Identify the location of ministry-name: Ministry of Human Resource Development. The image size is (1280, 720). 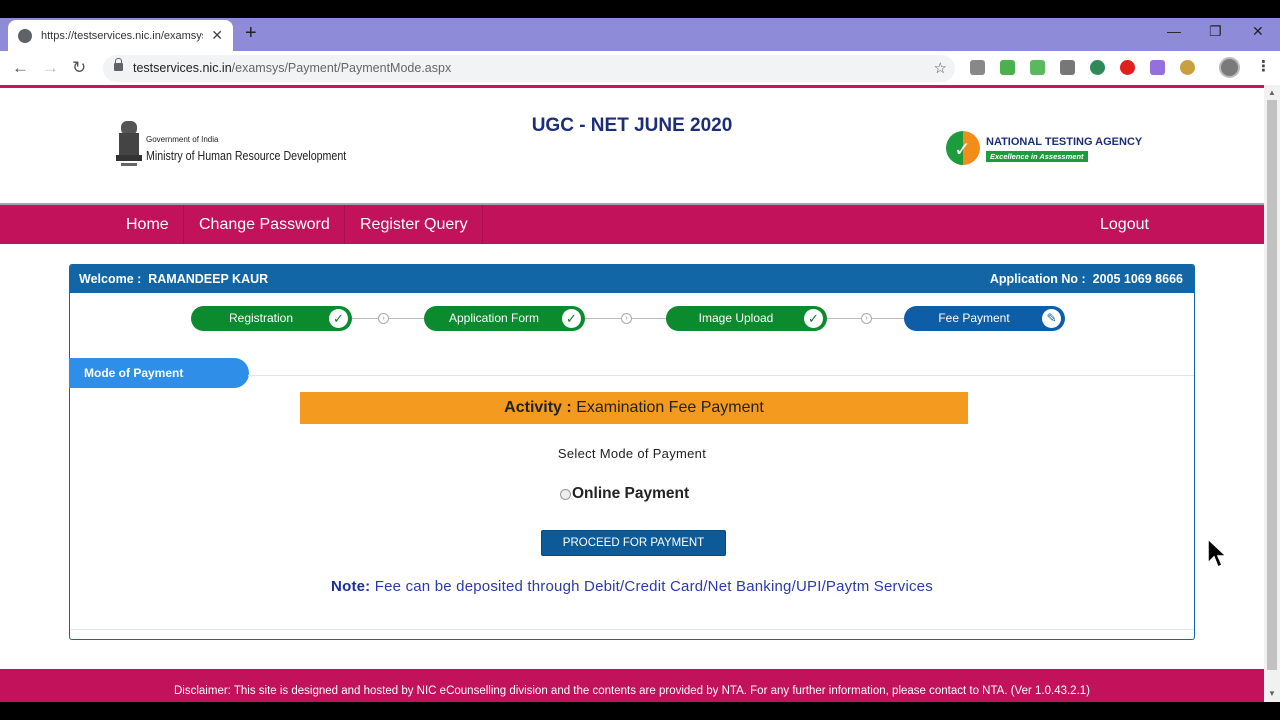
(246, 155).